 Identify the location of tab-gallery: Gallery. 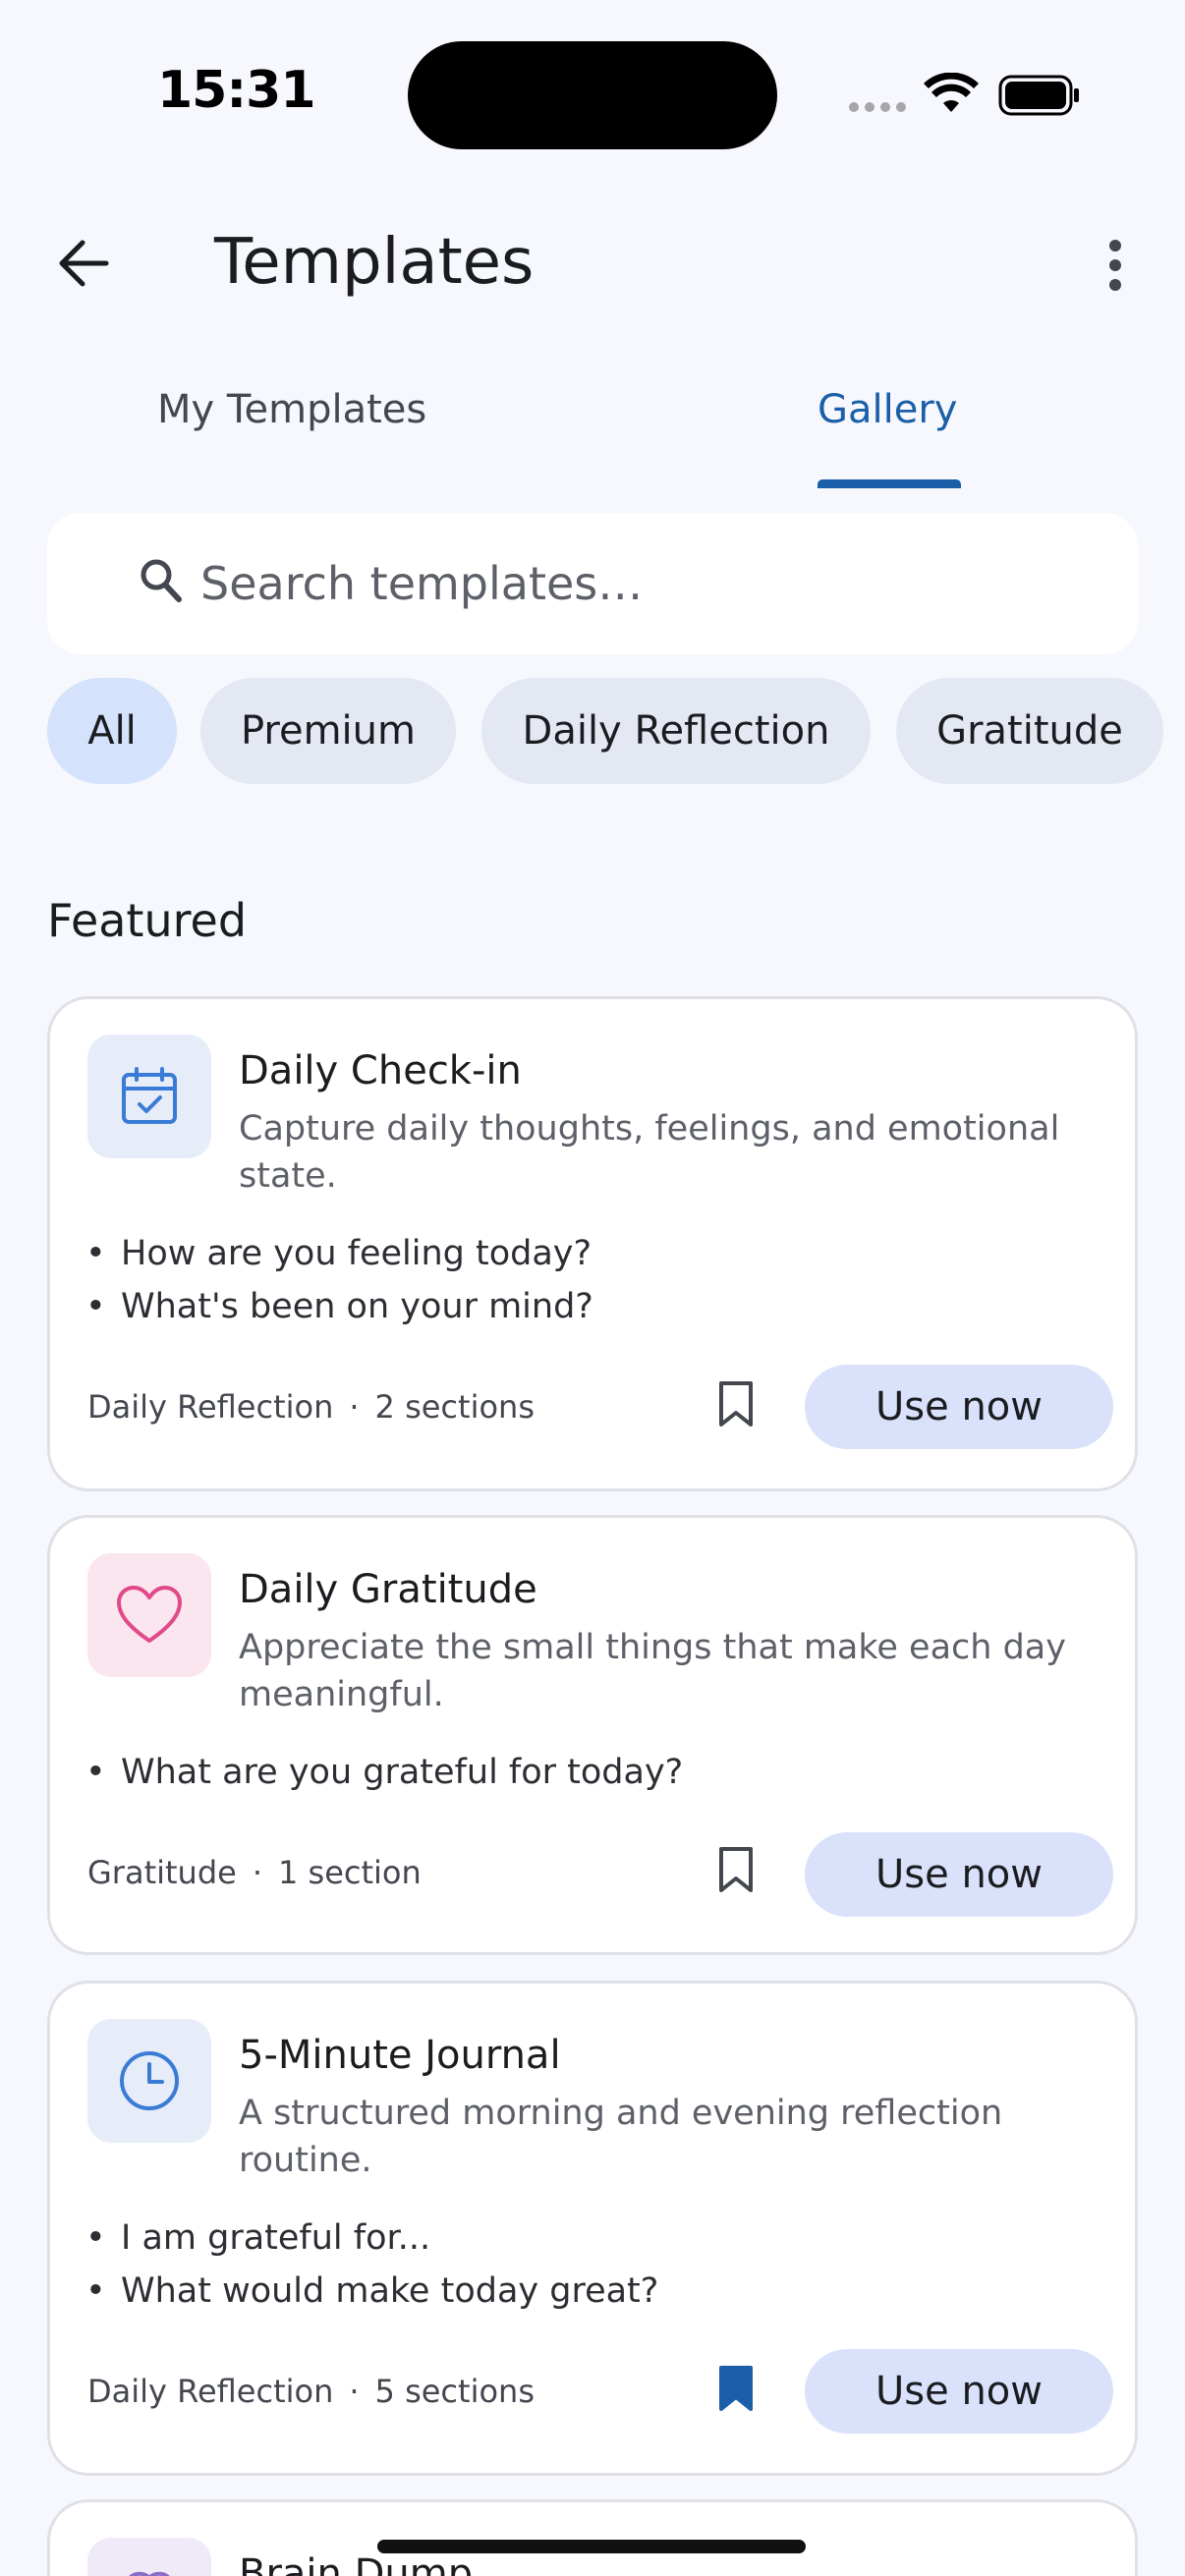
(889, 427).